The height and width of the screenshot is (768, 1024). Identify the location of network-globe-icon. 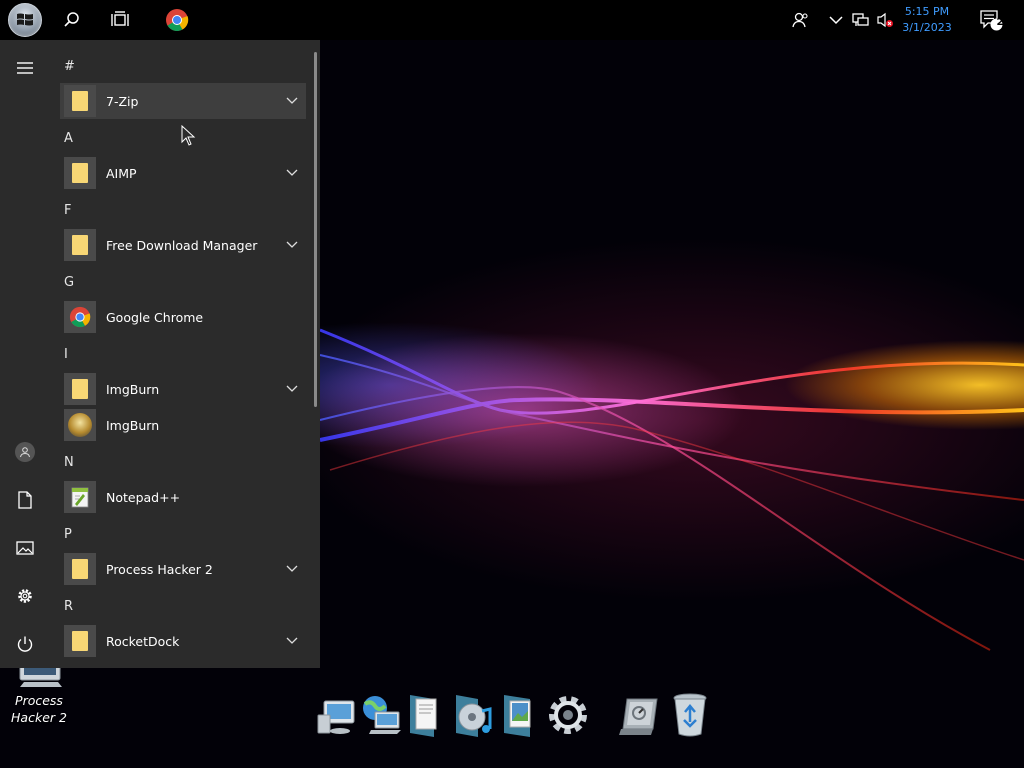
(382, 715).